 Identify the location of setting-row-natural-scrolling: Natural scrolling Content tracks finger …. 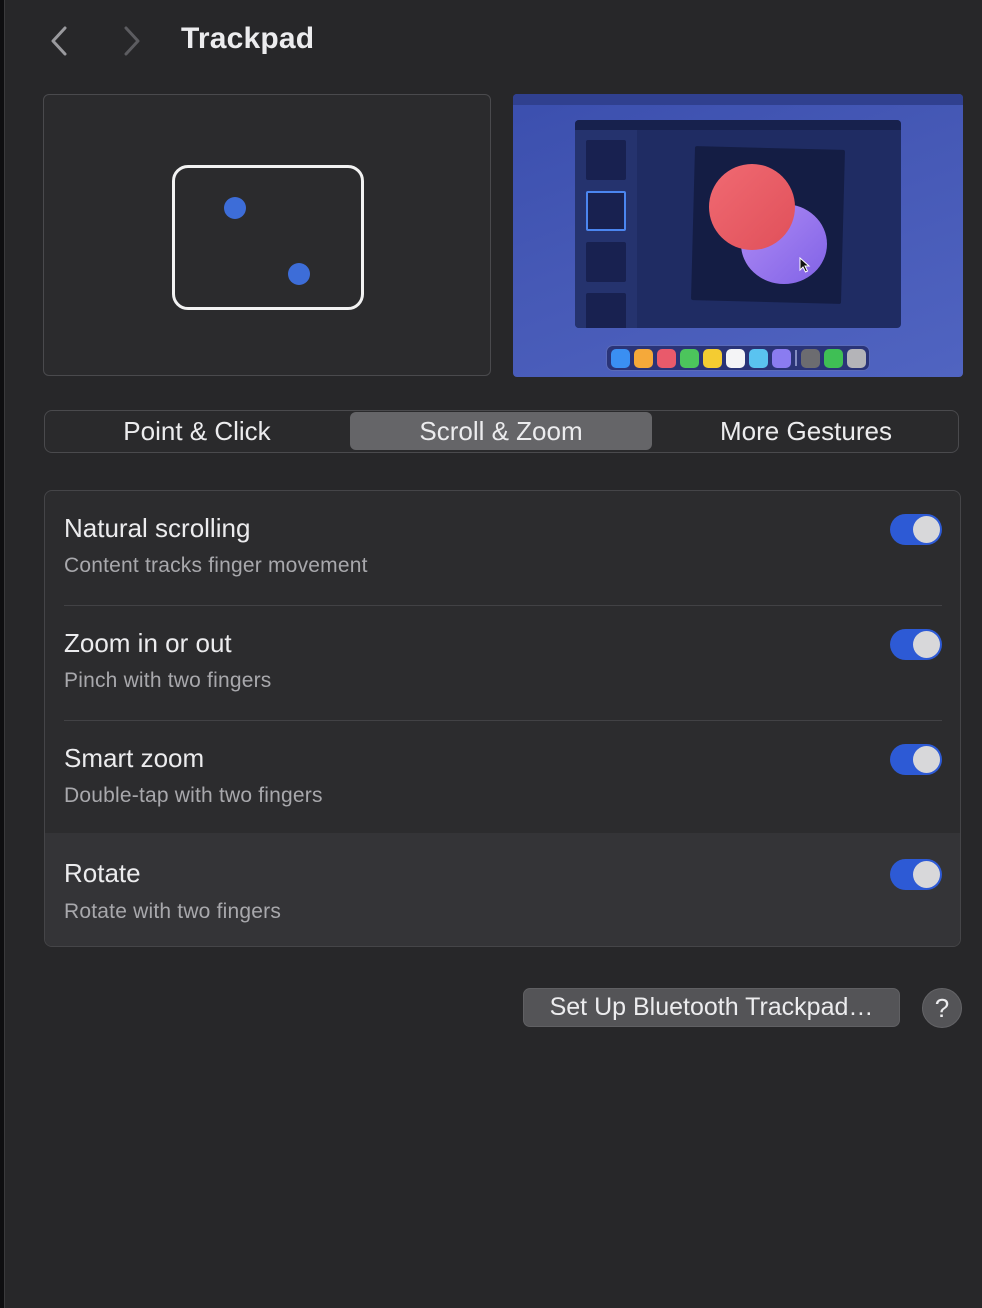
(502, 548).